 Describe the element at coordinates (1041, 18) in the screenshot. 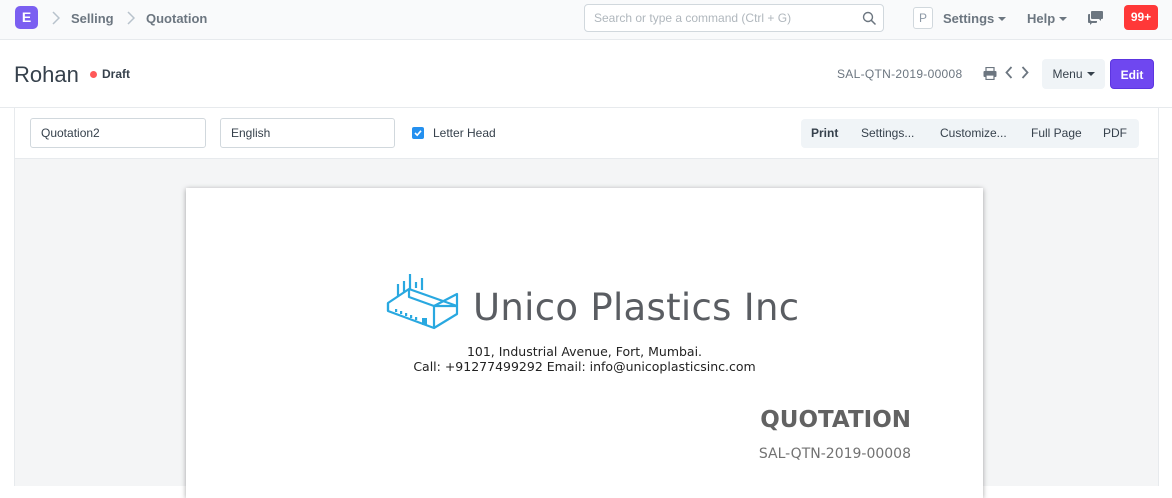

I see `help-label: Help` at that location.